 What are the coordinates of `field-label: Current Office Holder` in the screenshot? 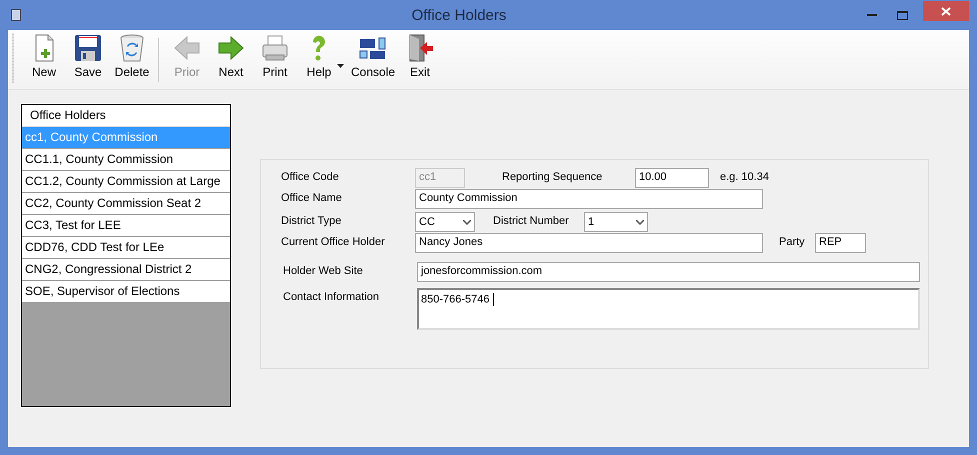 It's located at (333, 241).